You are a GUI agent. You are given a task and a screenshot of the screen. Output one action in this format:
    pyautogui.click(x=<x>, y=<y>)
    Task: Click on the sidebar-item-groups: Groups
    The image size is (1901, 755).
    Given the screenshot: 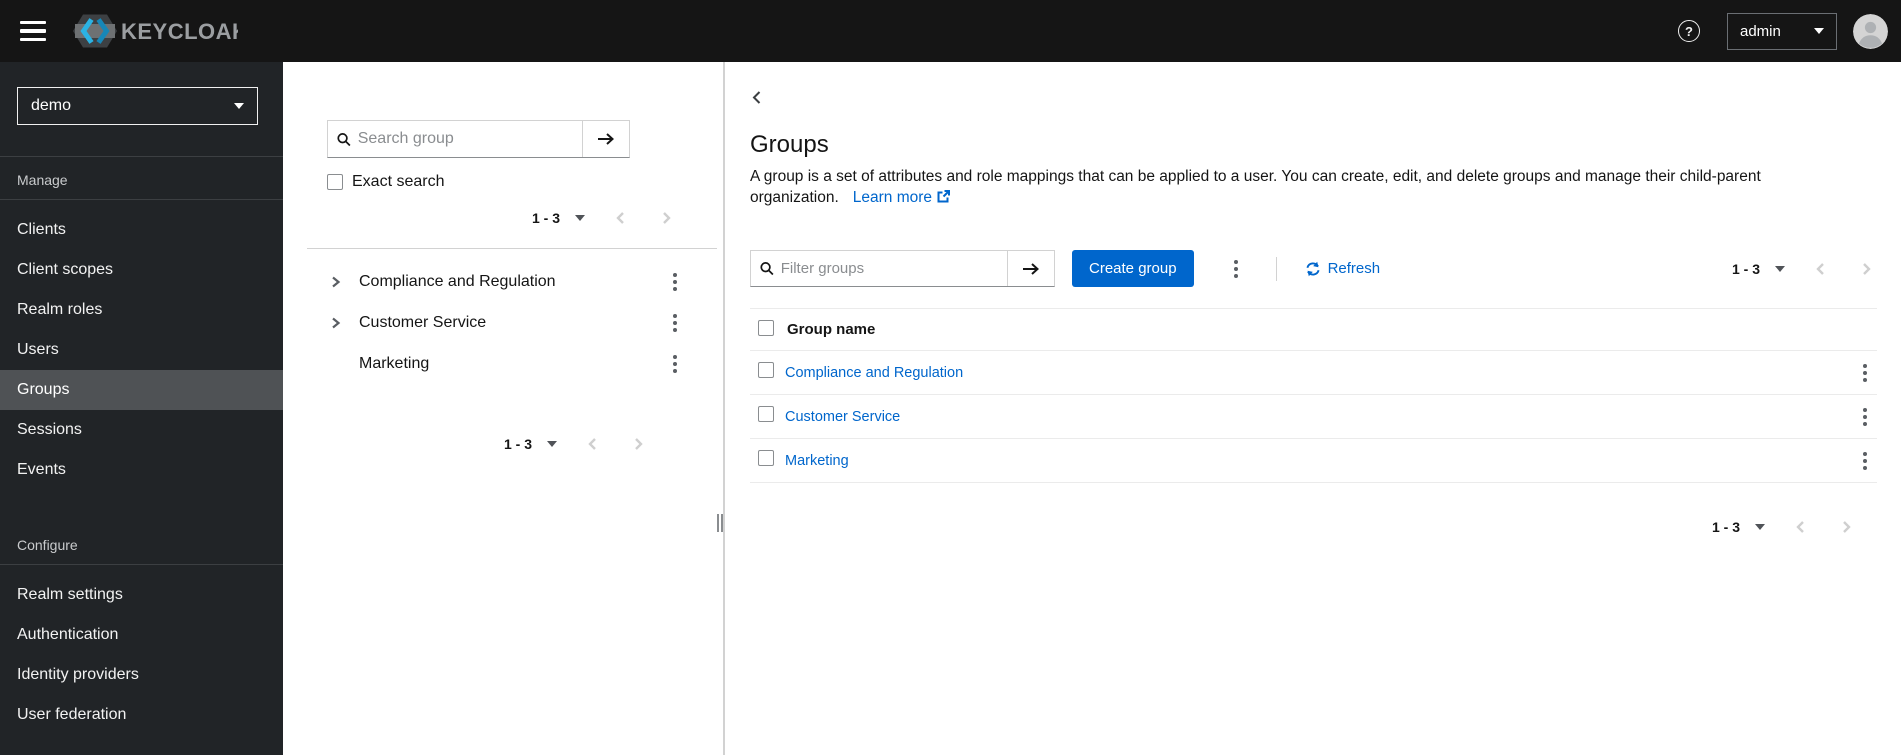 What is the action you would take?
    pyautogui.click(x=141, y=390)
    